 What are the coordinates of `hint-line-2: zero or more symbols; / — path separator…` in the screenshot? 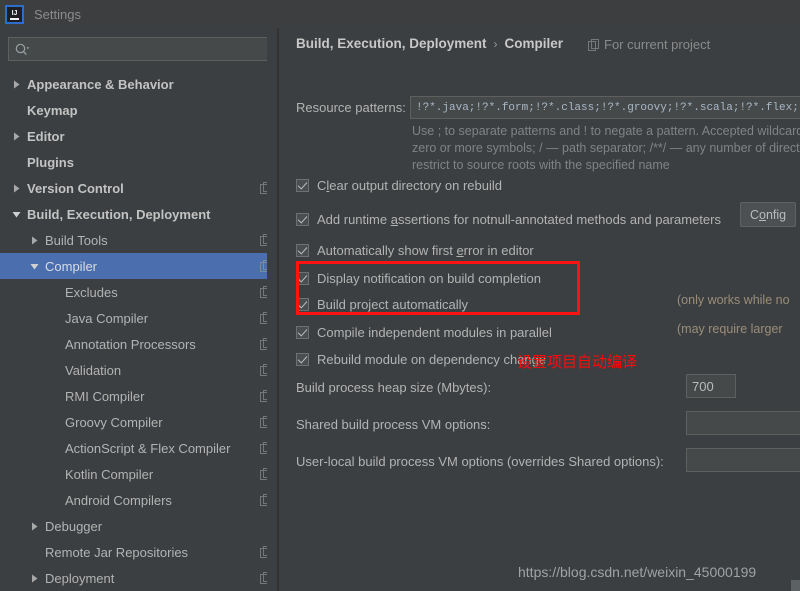 It's located at (606, 148).